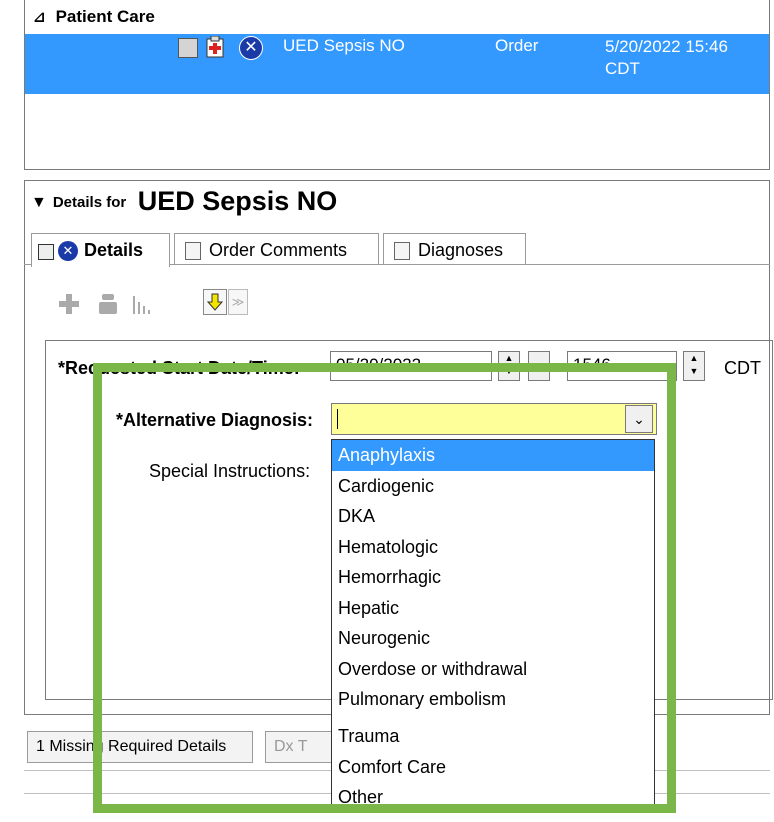  Describe the element at coordinates (105, 16) in the screenshot. I see `group-label: Patient Care` at that location.